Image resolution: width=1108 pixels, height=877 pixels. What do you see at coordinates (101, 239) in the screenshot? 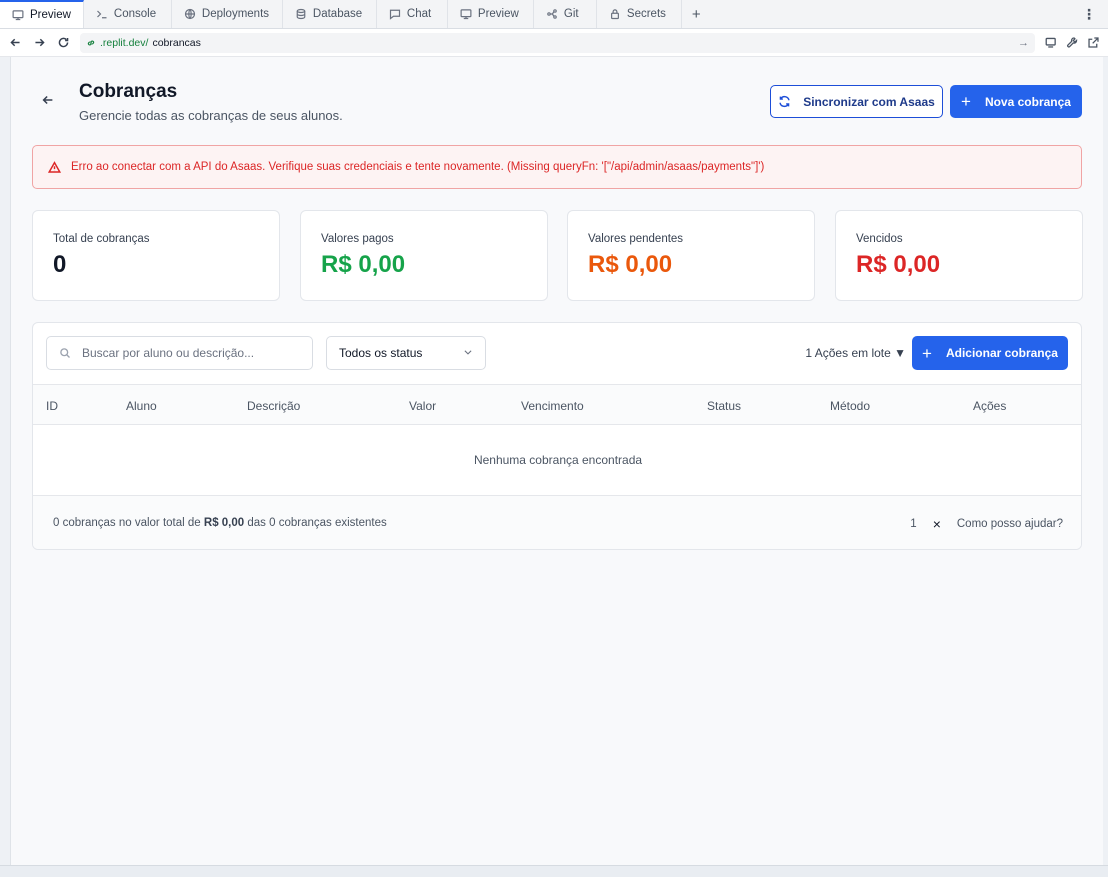
I see `stat-label: Total de cobranças` at bounding box center [101, 239].